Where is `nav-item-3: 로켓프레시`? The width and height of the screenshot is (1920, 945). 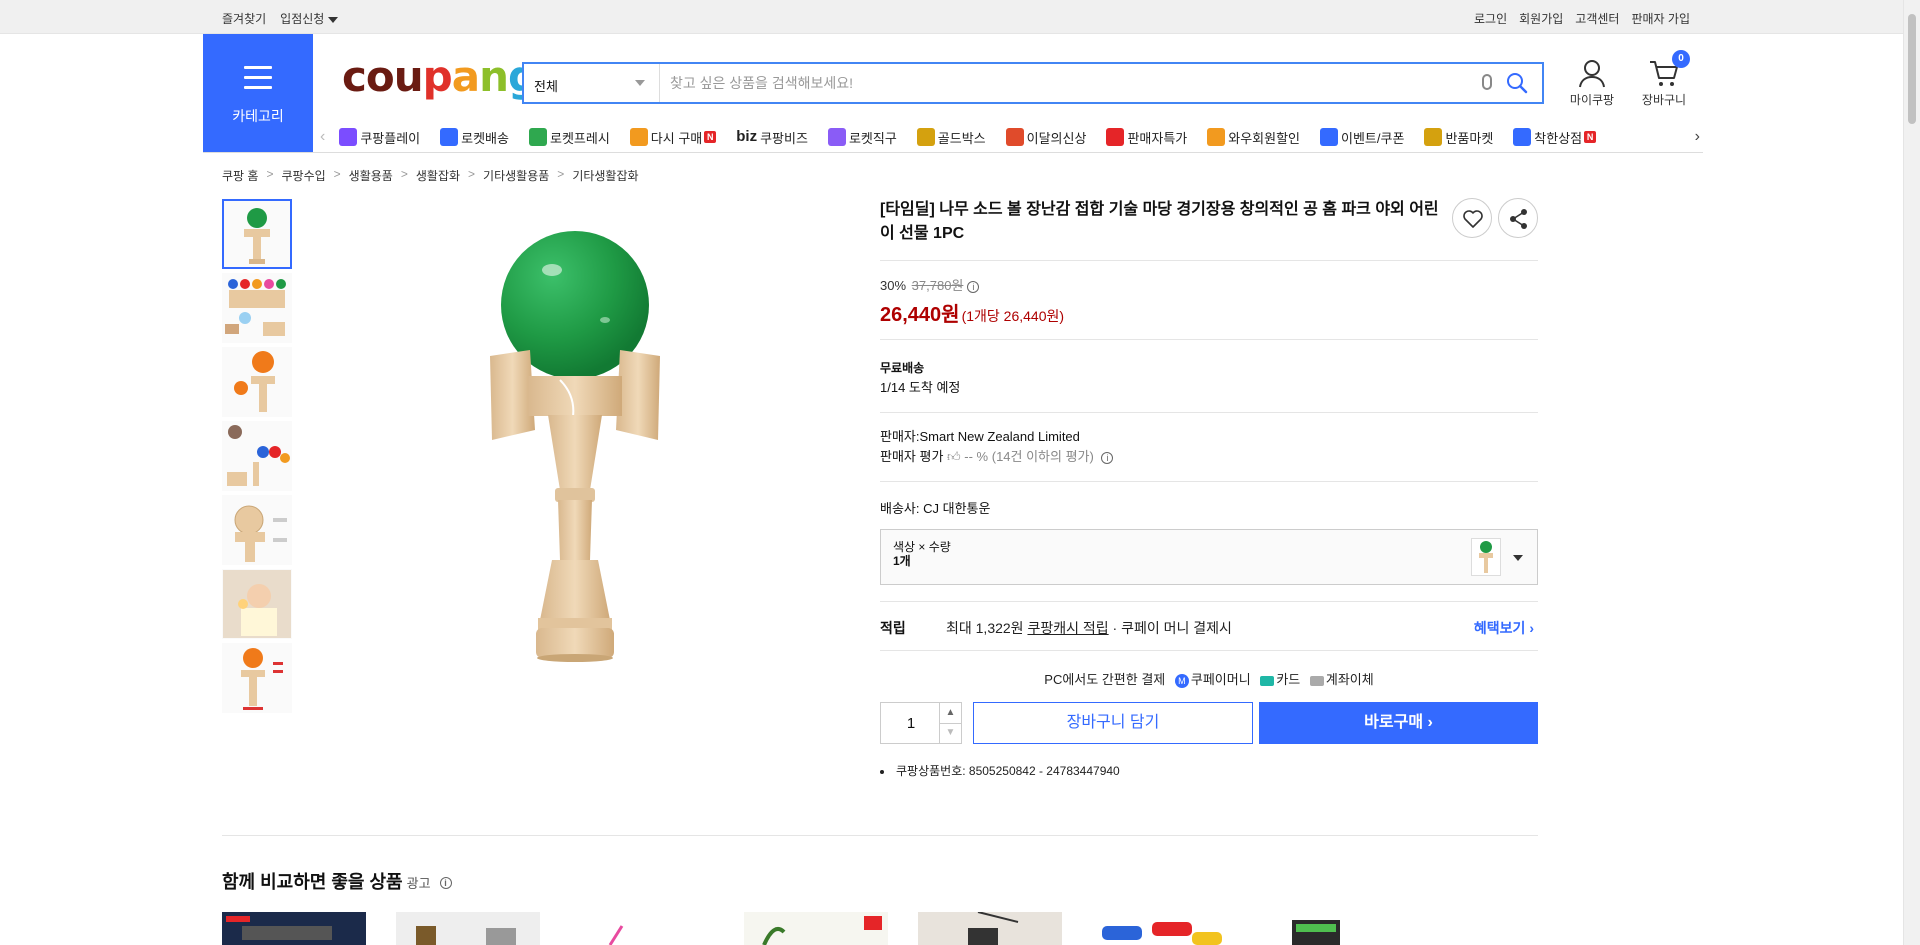 nav-item-3: 로켓프레시 is located at coordinates (569, 137).